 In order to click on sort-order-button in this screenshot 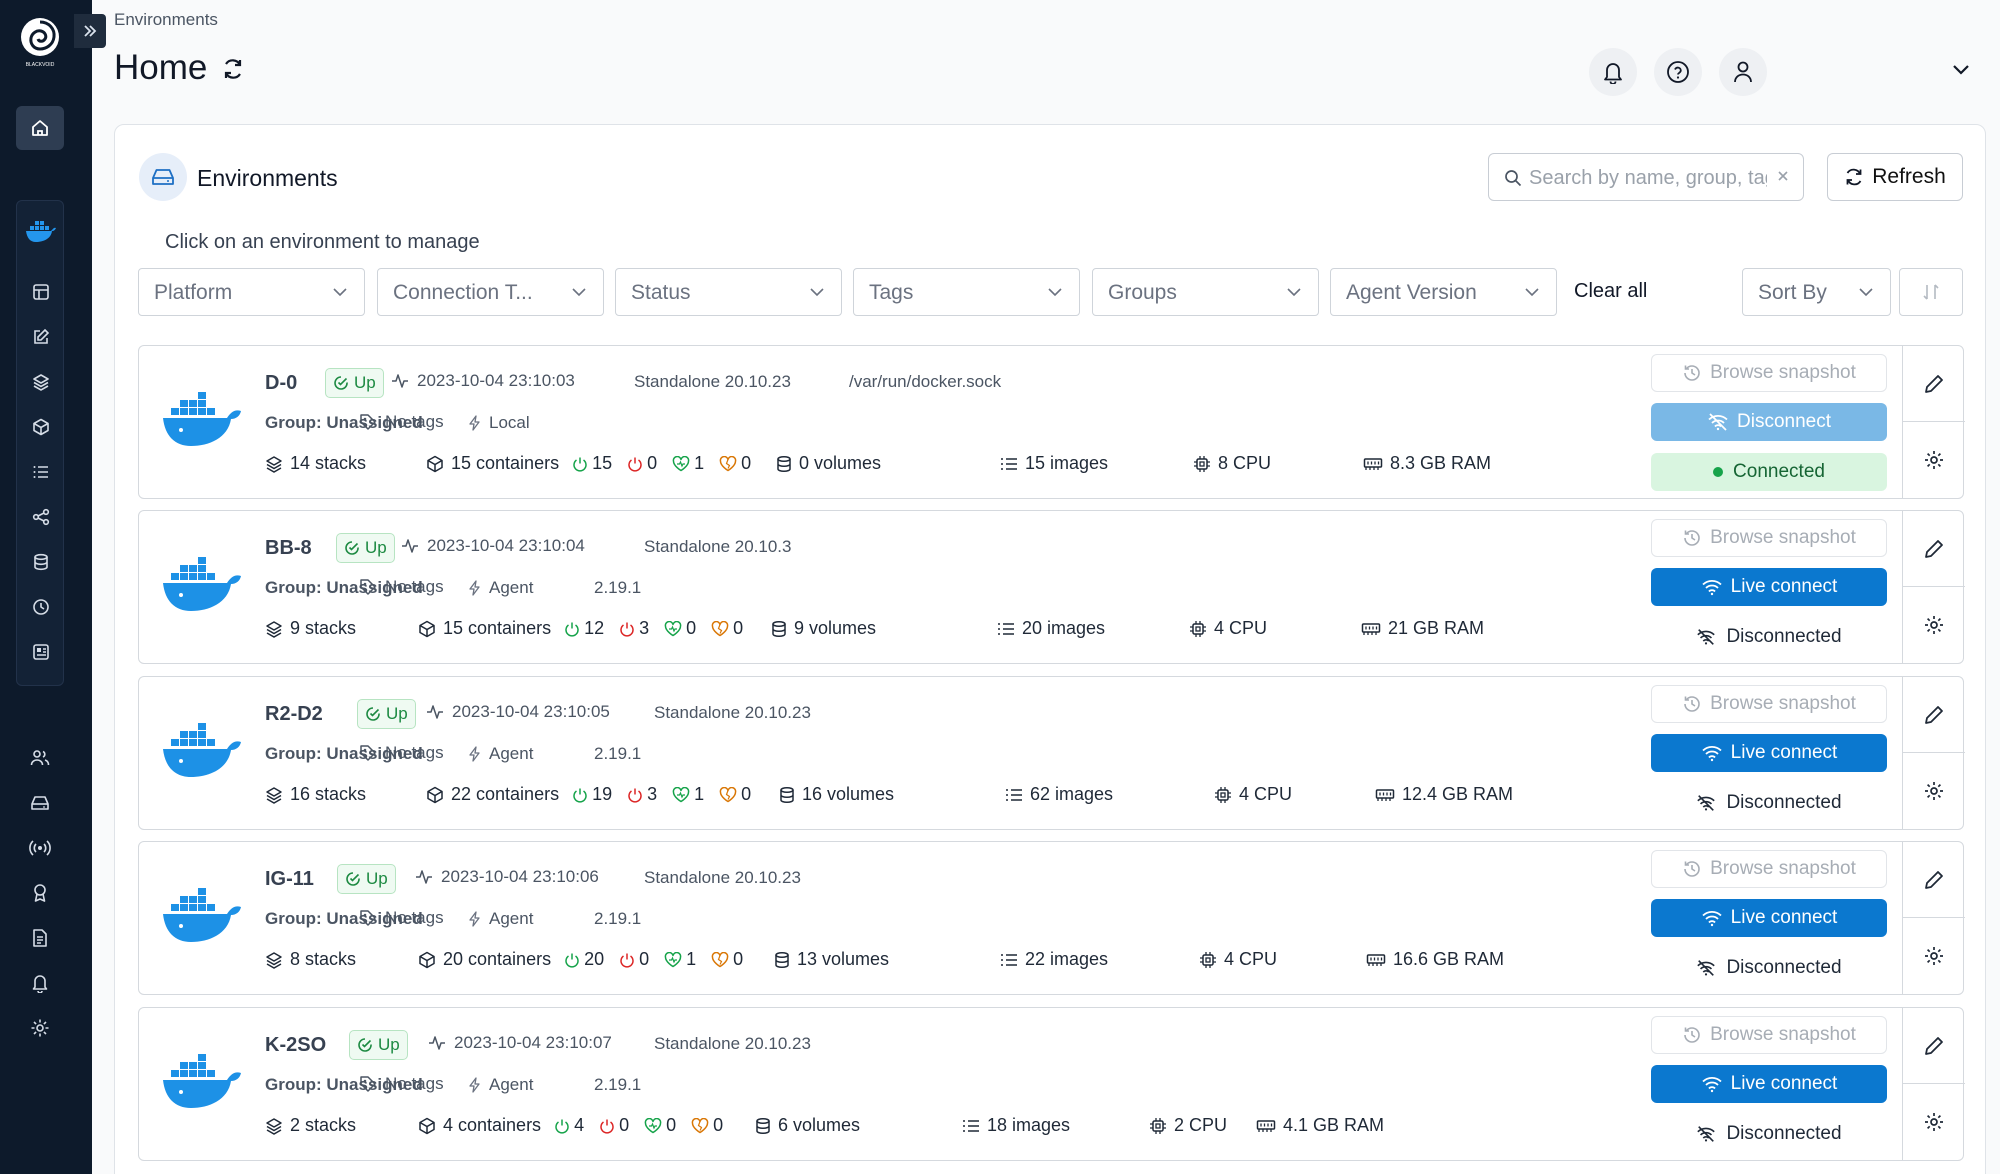, I will do `click(1931, 292)`.